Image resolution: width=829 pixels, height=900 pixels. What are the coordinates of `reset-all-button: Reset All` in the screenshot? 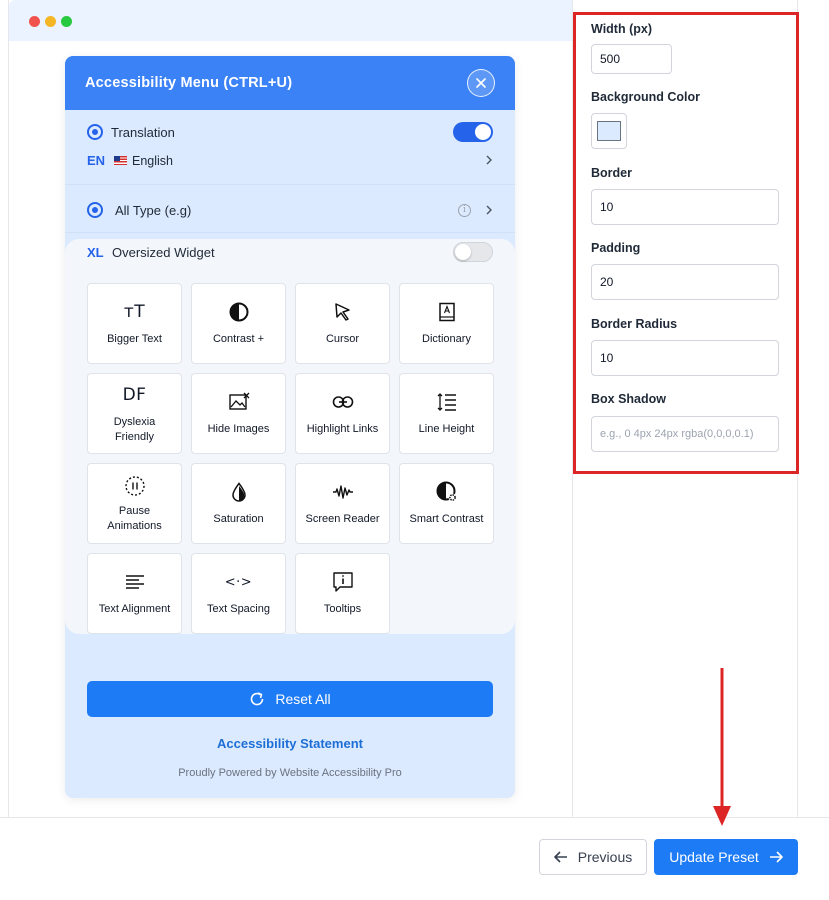 It's located at (290, 699).